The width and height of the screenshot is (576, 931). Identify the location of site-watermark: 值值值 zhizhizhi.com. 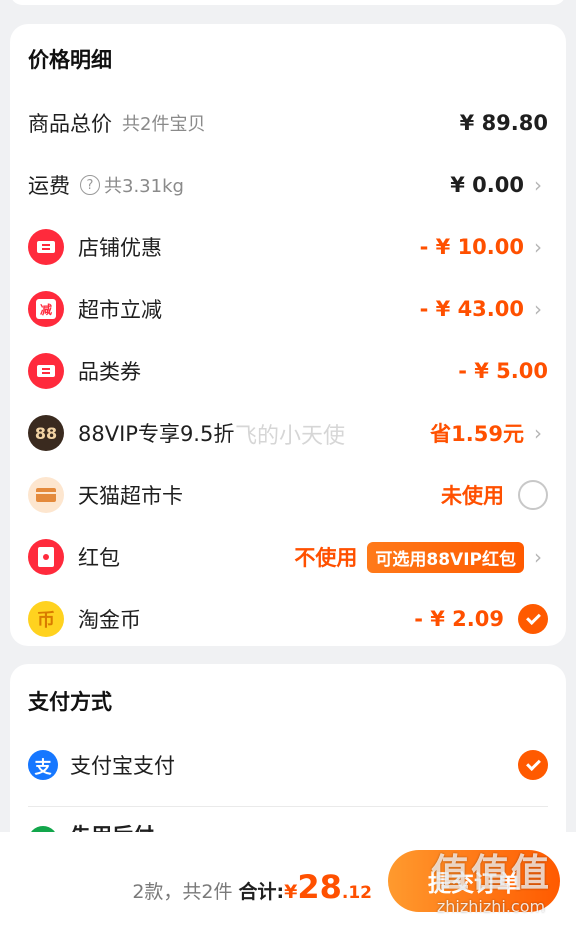
(491, 879).